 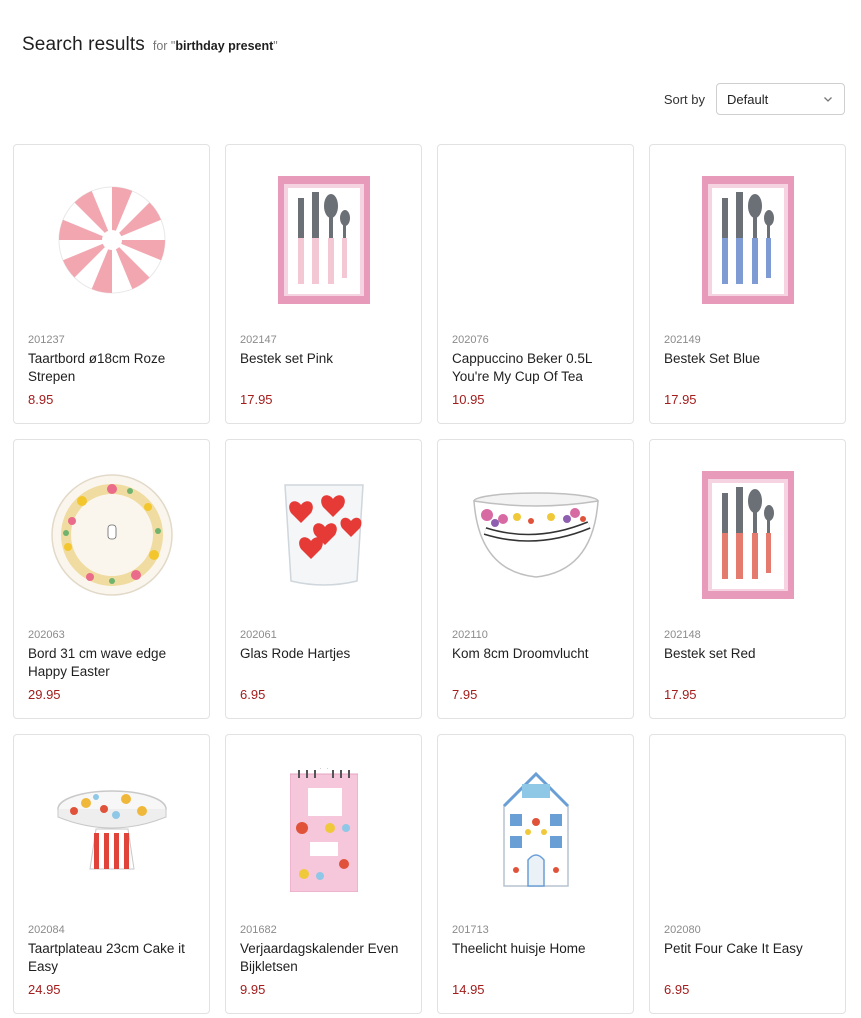 What do you see at coordinates (682, 930) in the screenshot?
I see `product-sku: 202080` at bounding box center [682, 930].